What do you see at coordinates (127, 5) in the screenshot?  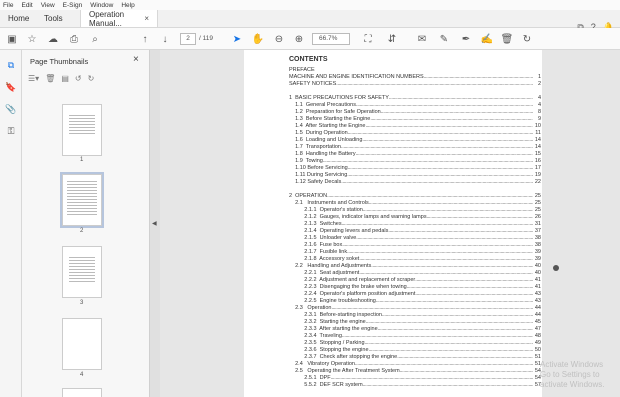 I see `menu-help: Help` at bounding box center [127, 5].